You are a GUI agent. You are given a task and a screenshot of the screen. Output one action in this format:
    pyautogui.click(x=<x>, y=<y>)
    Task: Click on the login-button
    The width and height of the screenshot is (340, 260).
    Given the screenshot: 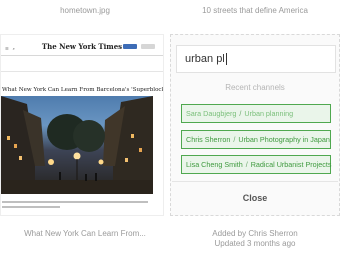 What is the action you would take?
    pyautogui.click(x=148, y=46)
    